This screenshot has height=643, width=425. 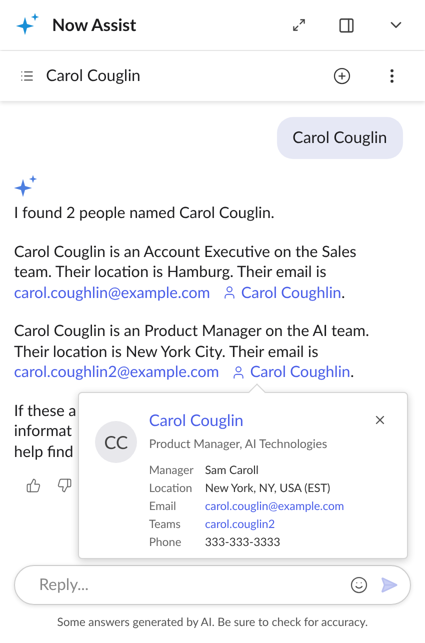 What do you see at coordinates (165, 525) in the screenshot?
I see `field-label: Teams` at bounding box center [165, 525].